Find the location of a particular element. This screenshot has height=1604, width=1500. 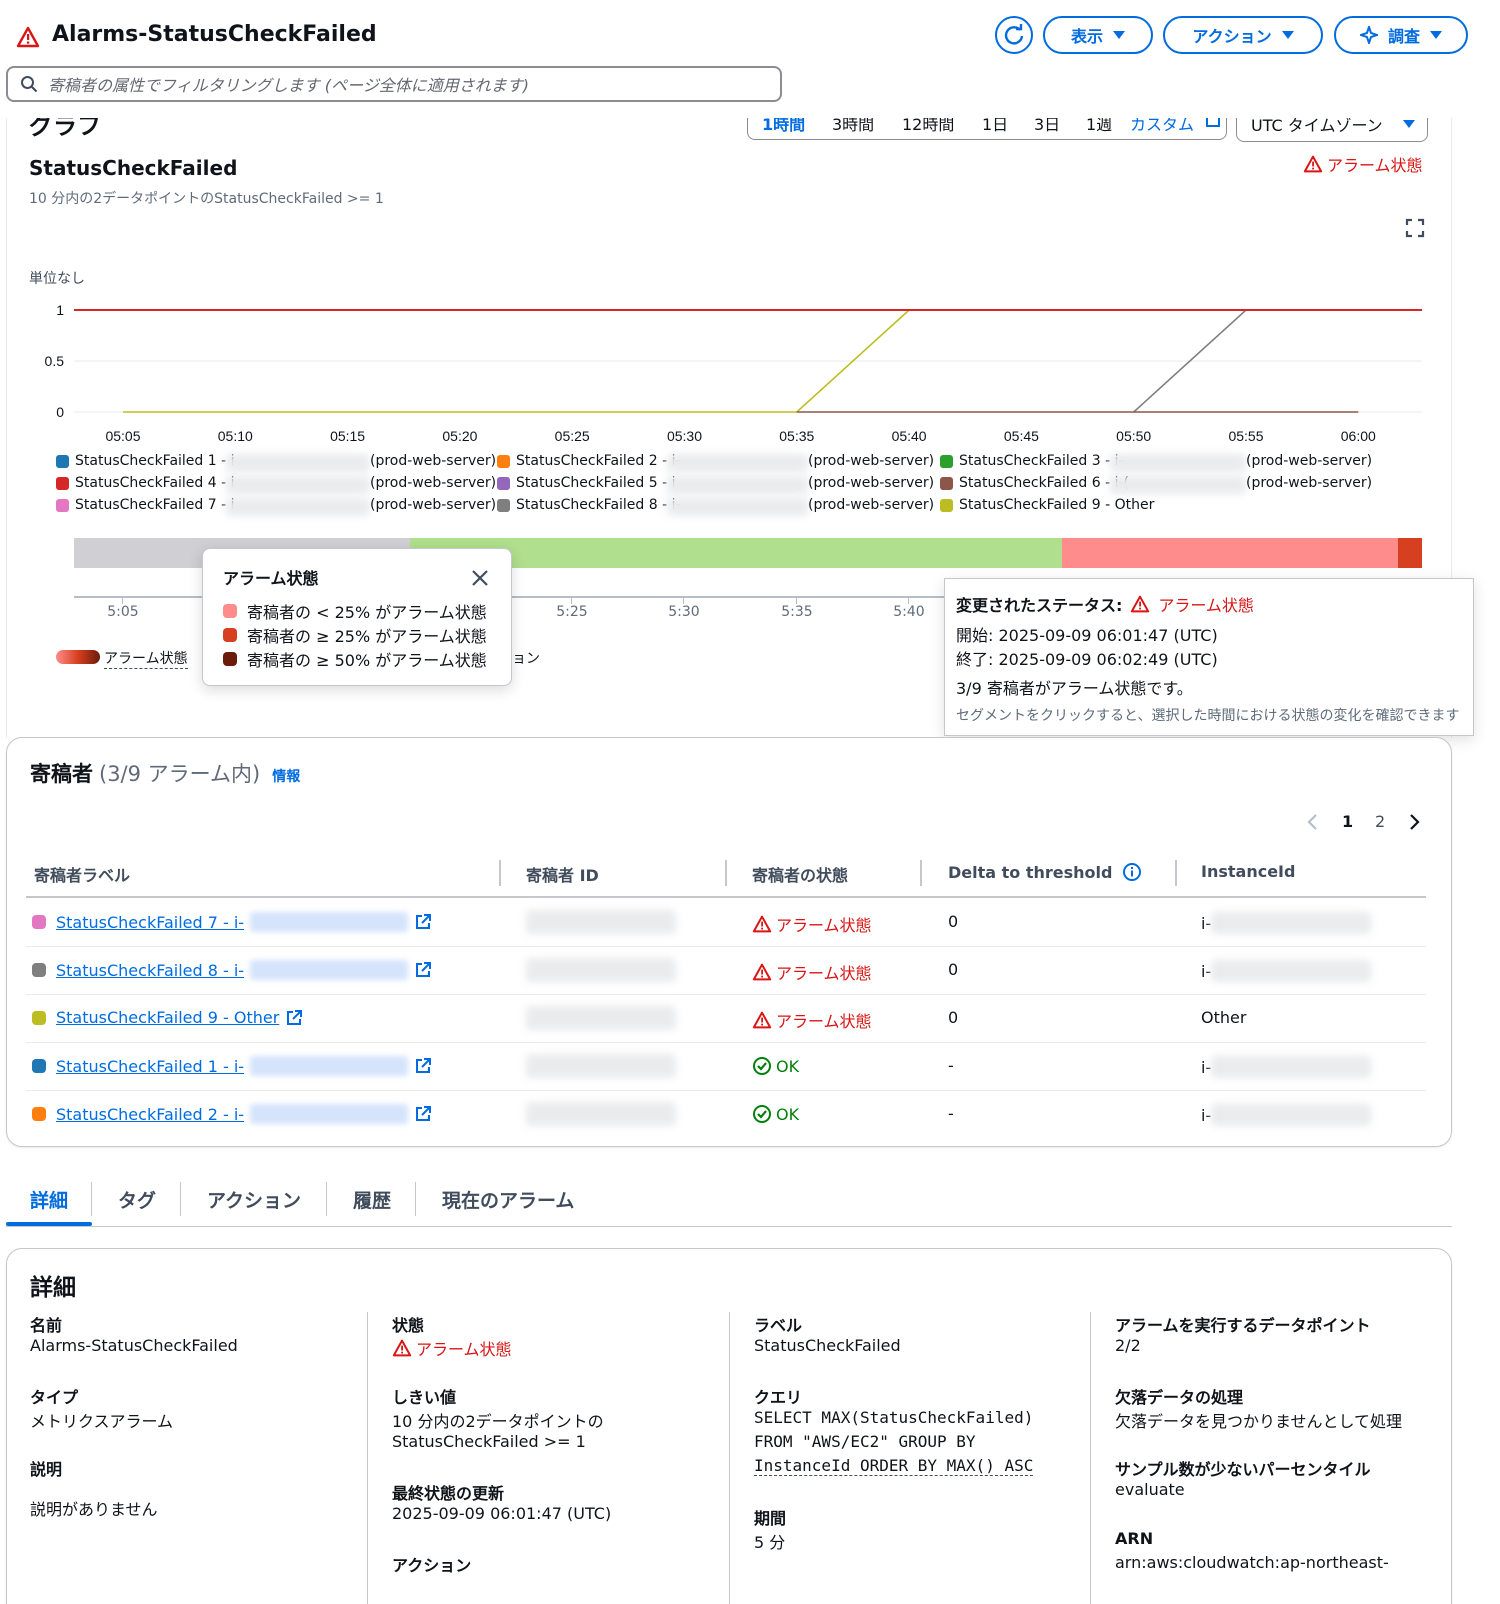

view-button: 表示 is located at coordinates (1098, 35).